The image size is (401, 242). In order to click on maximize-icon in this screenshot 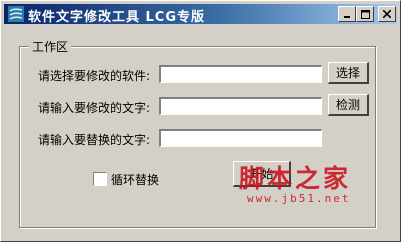, I will do `click(365, 14)`.